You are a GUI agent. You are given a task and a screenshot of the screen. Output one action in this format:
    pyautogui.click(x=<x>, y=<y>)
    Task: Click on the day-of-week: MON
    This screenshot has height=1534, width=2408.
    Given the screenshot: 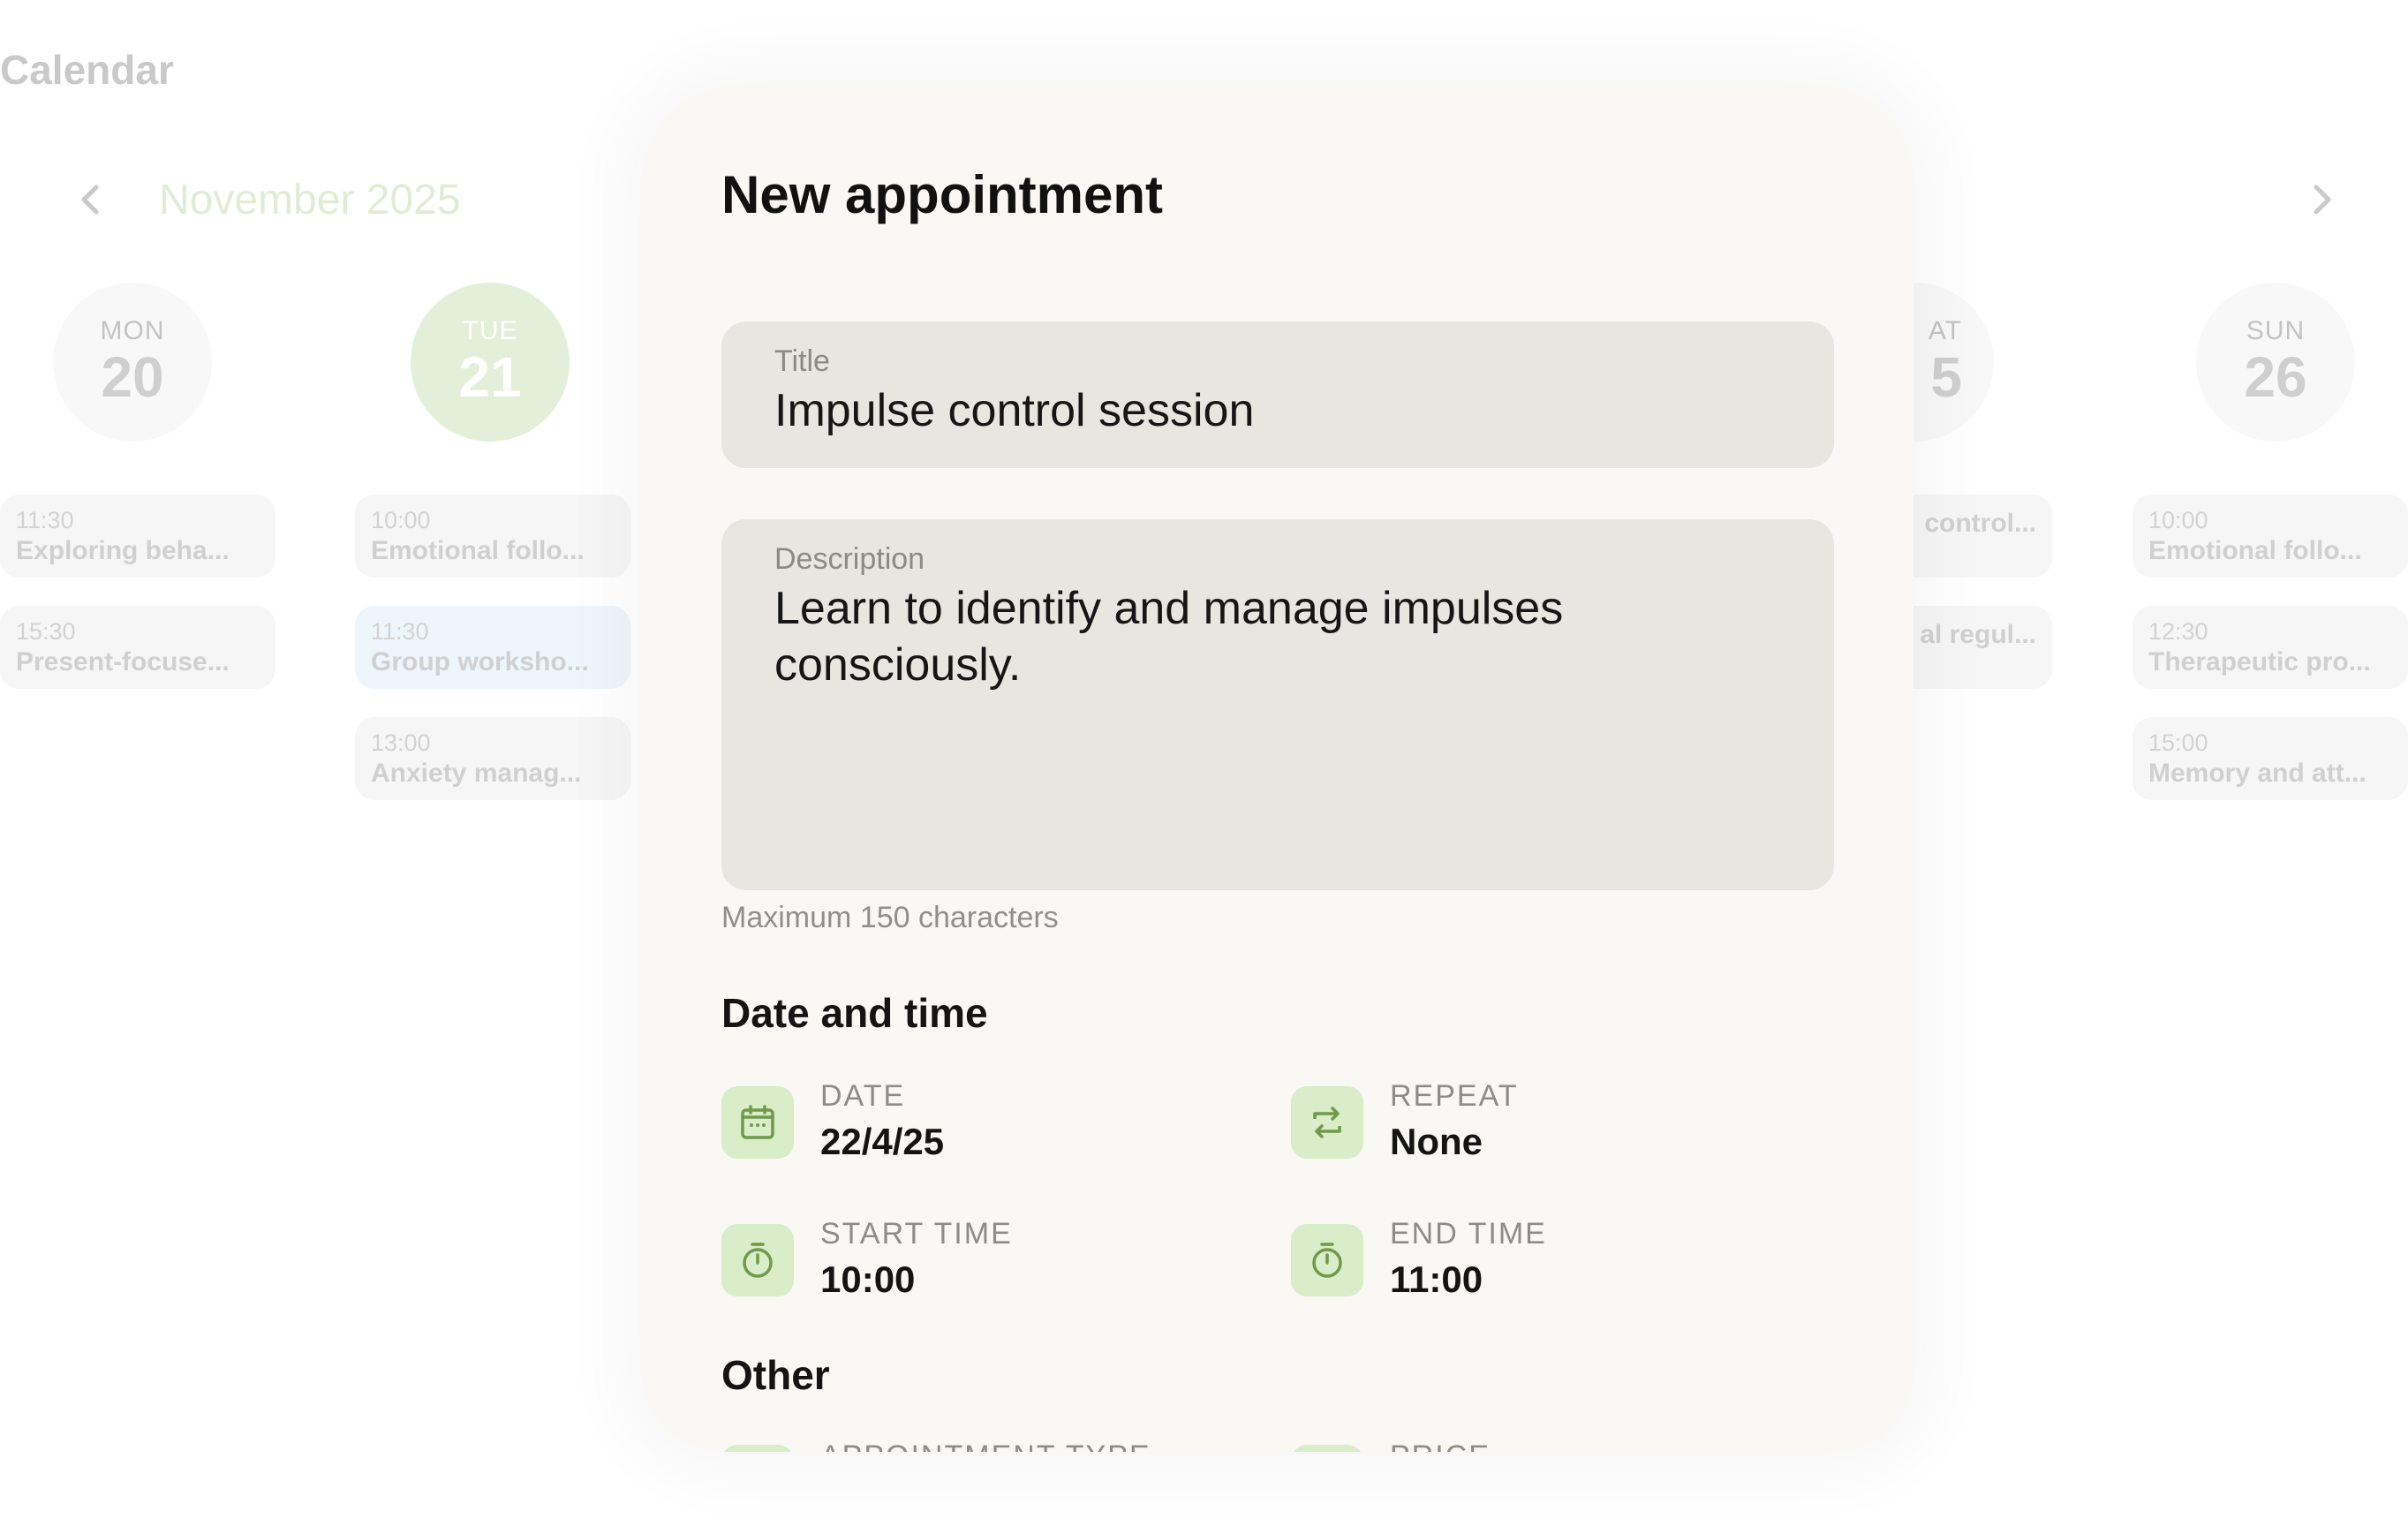 What is the action you would take?
    pyautogui.click(x=132, y=330)
    